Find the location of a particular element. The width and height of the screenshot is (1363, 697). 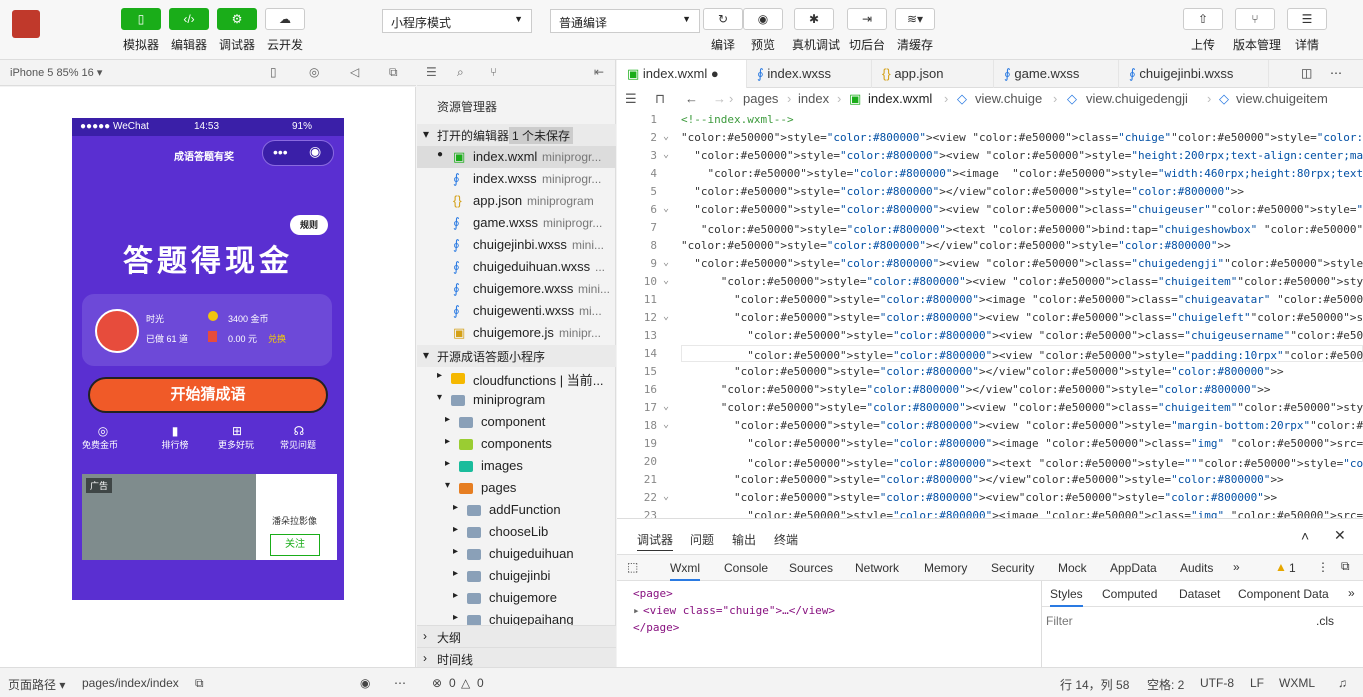

faq-item: ☊ 常见问题 is located at coordinates (298, 437).